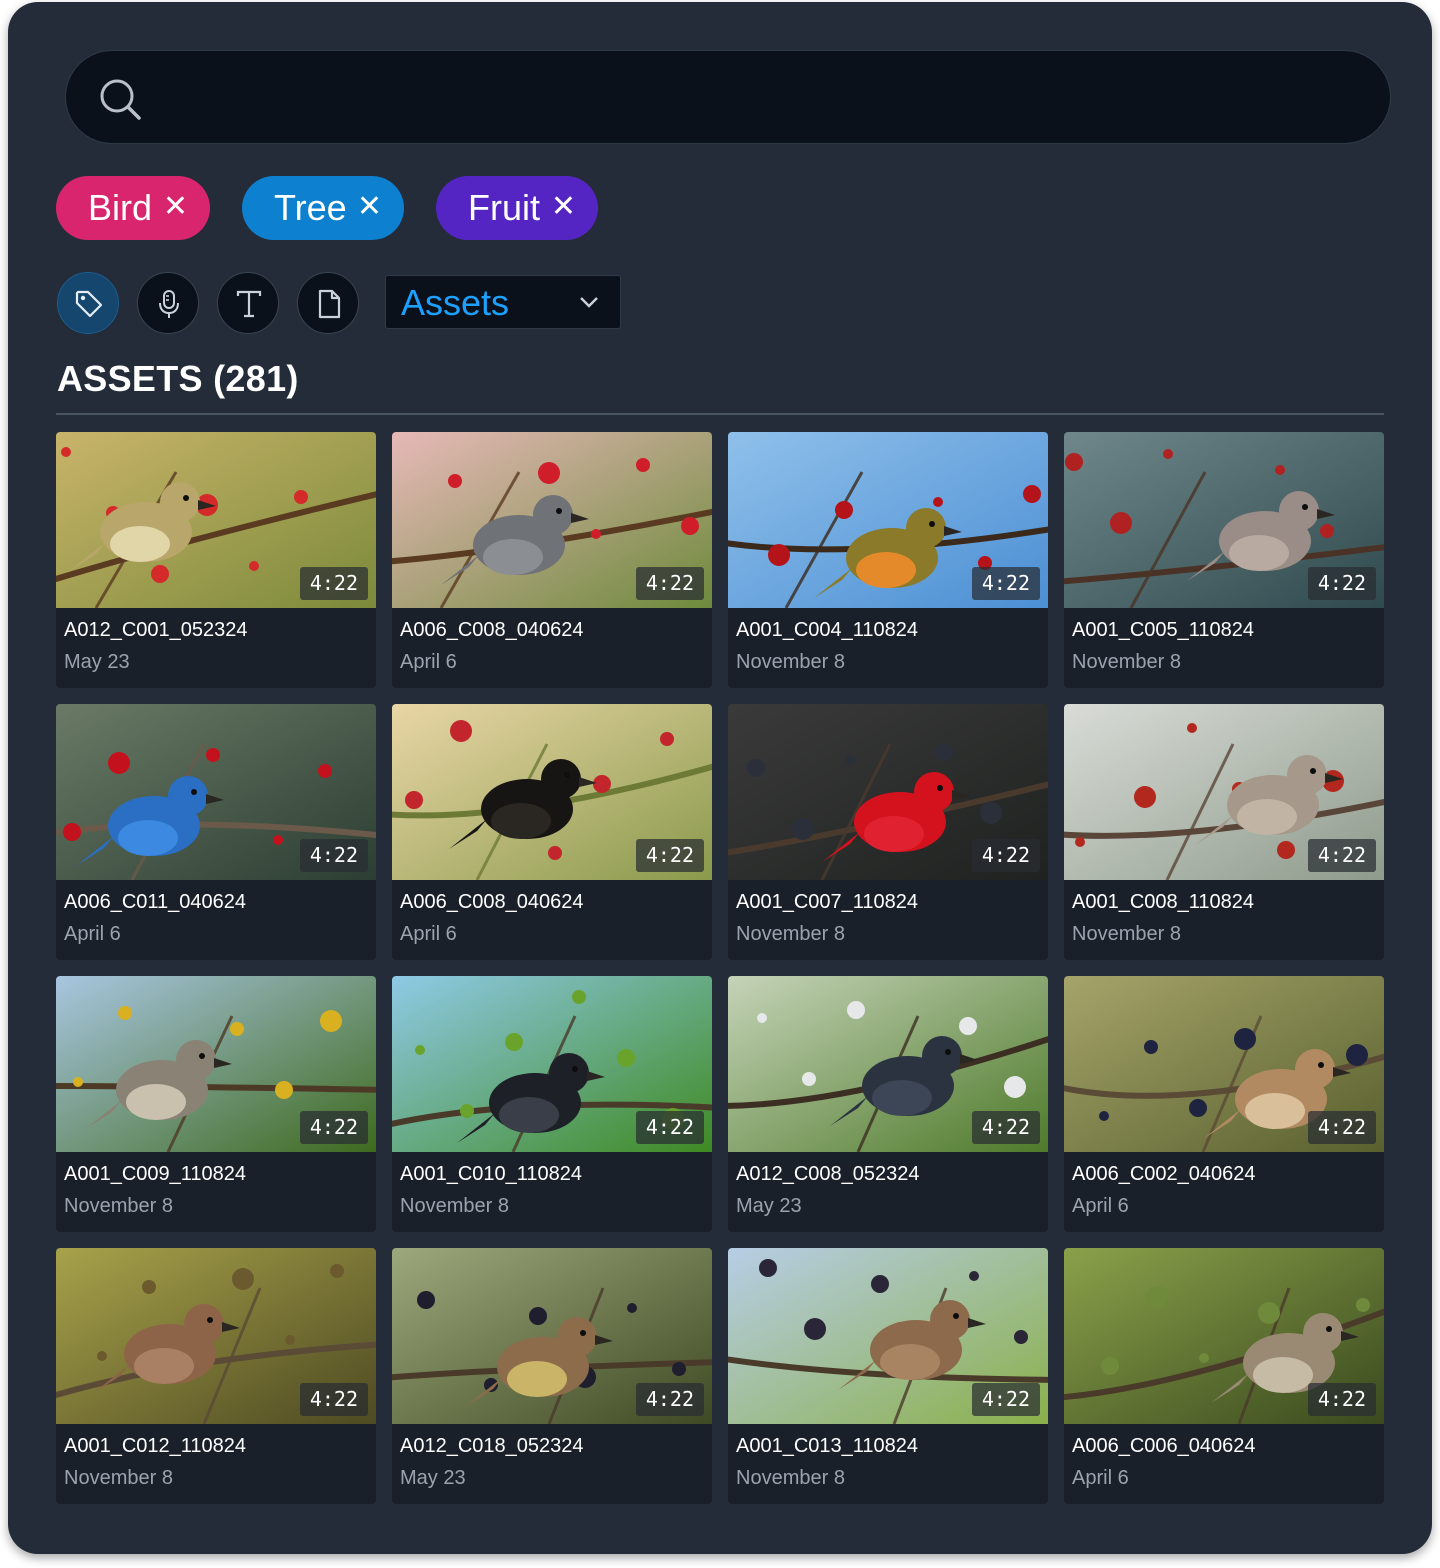 This screenshot has width=1440, height=1568. Describe the element at coordinates (720, 414) in the screenshot. I see `section-divider` at that location.